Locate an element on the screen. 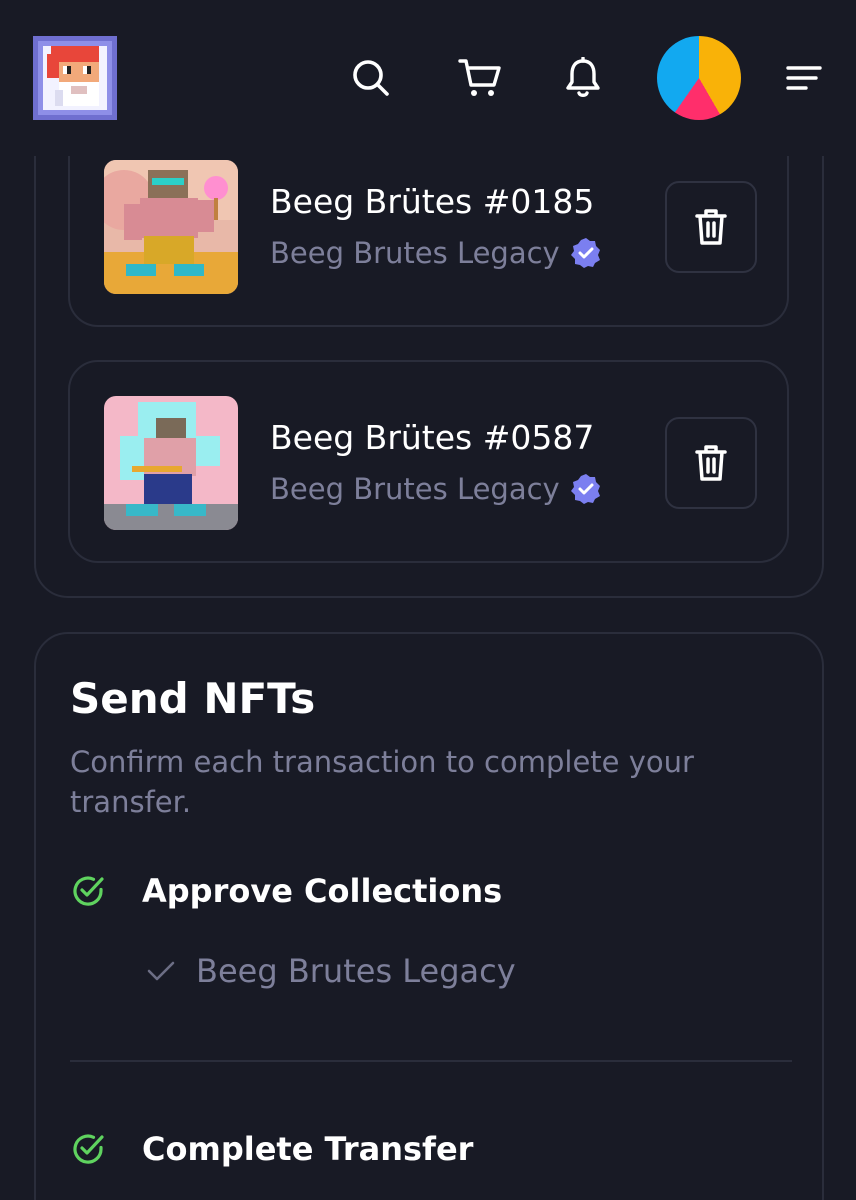 The image size is (856, 1200). pixel-avatar-logo-icon is located at coordinates (75, 78).